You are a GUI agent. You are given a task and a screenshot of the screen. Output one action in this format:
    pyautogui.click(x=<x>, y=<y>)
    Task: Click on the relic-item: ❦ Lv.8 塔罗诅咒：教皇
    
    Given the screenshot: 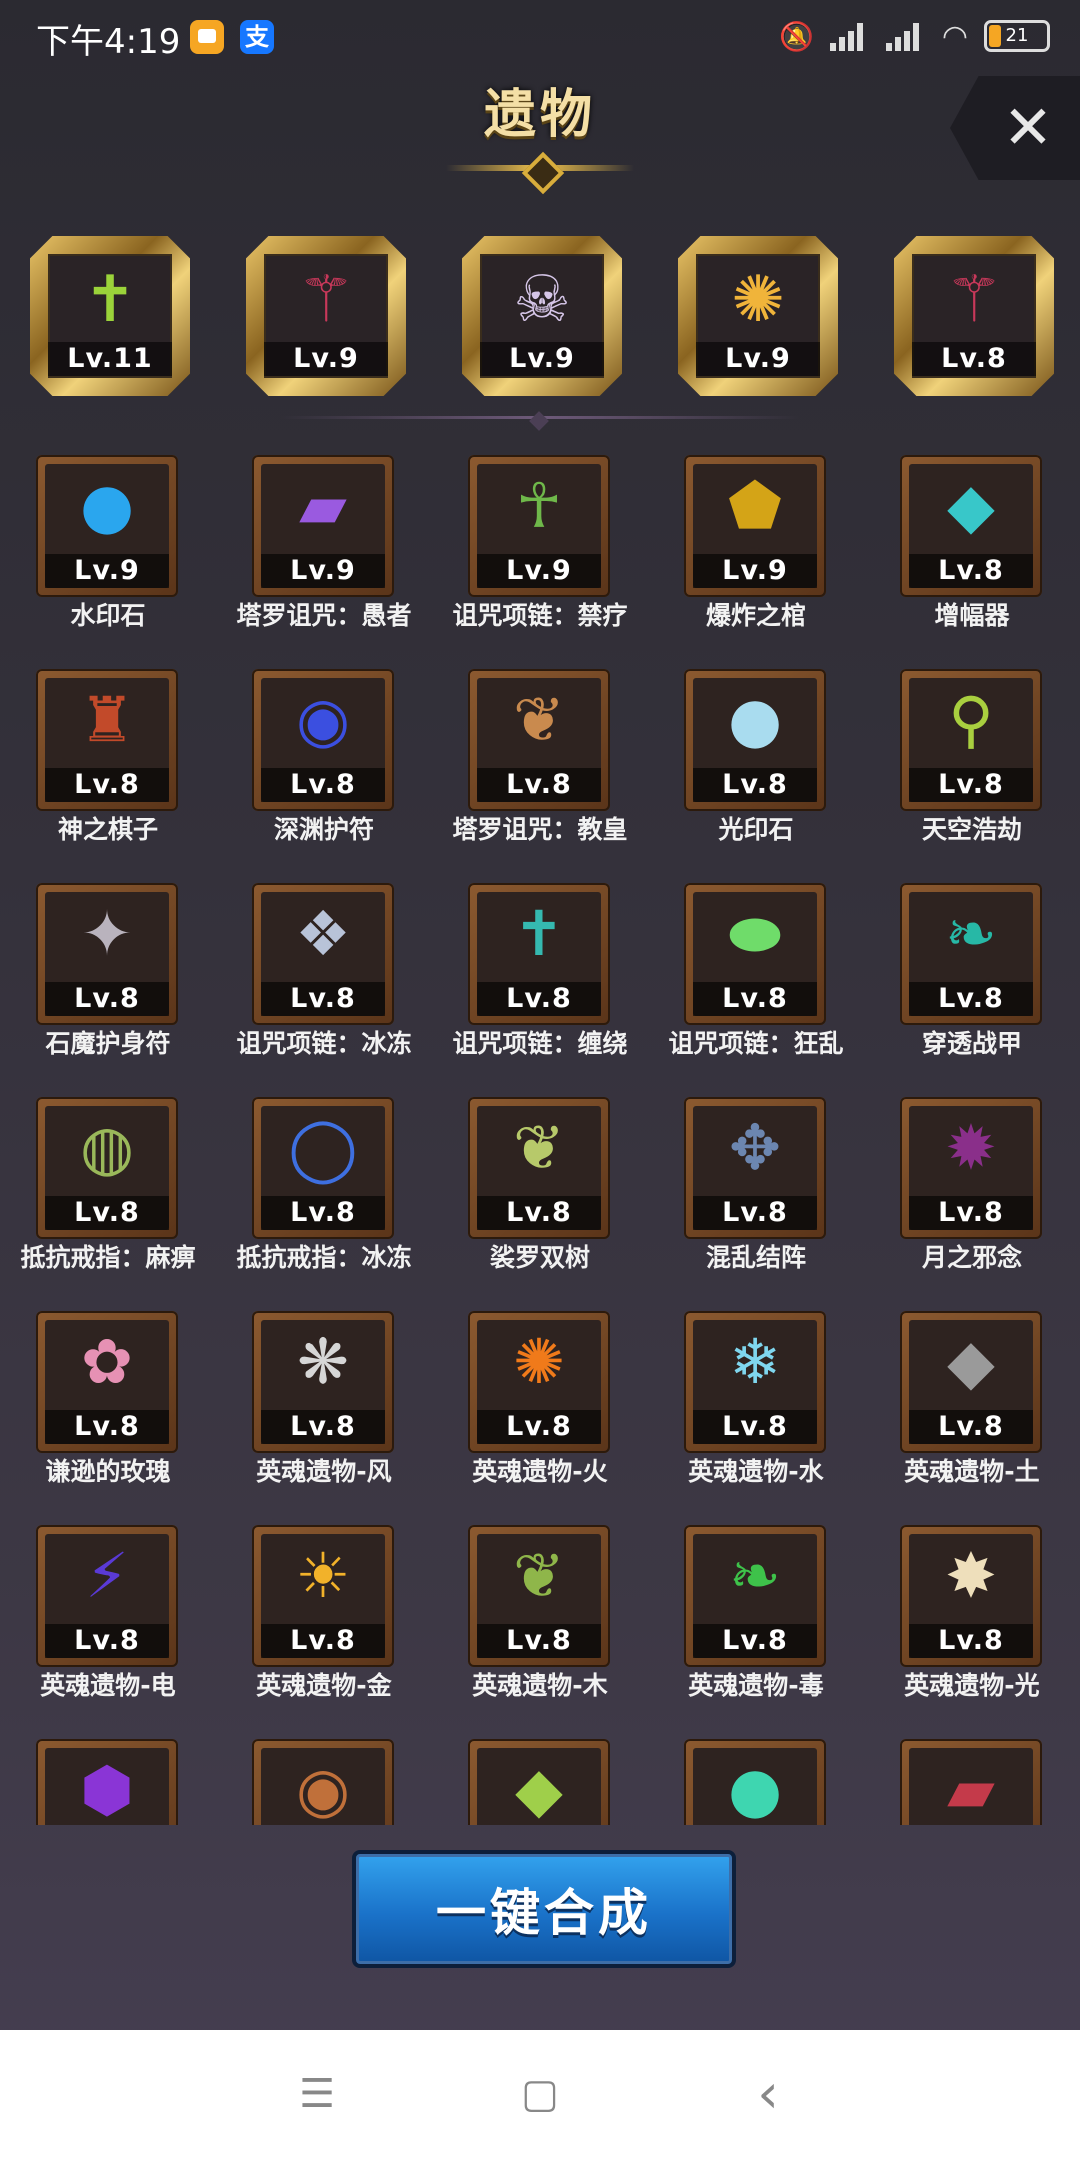 What is the action you would take?
    pyautogui.click(x=540, y=771)
    